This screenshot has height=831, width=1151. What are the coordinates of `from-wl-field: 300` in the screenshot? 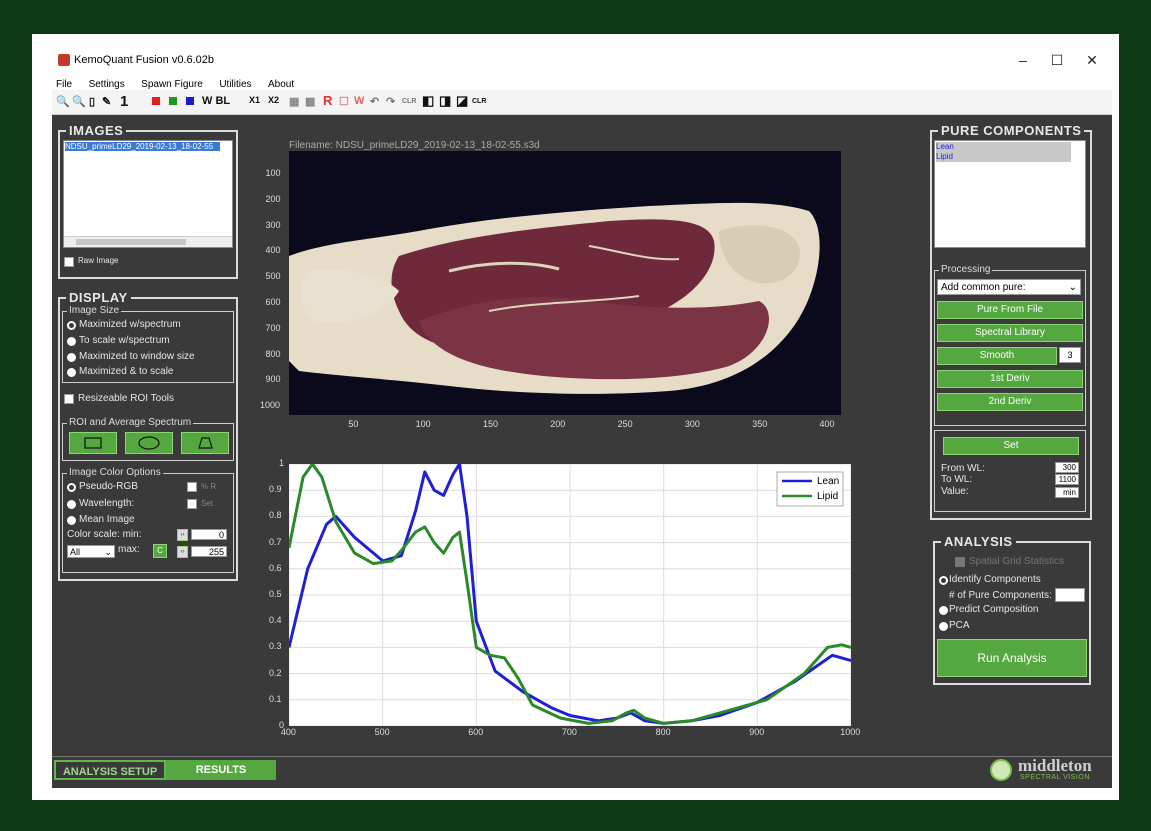 It's located at (1067, 467).